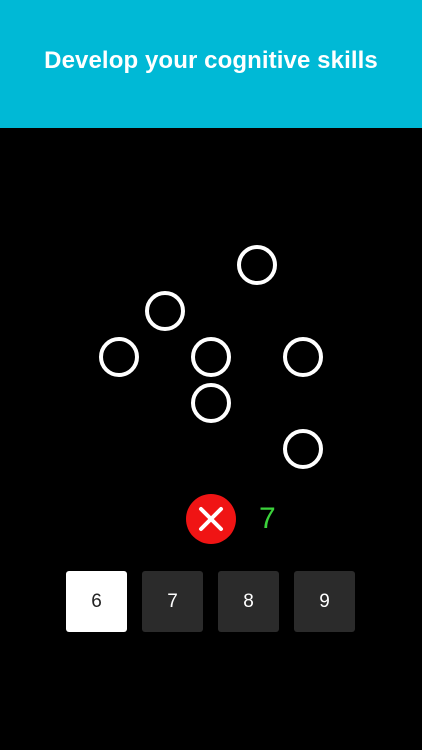 The width and height of the screenshot is (422, 750). What do you see at coordinates (324, 601) in the screenshot?
I see `answer-button-9: 9` at bounding box center [324, 601].